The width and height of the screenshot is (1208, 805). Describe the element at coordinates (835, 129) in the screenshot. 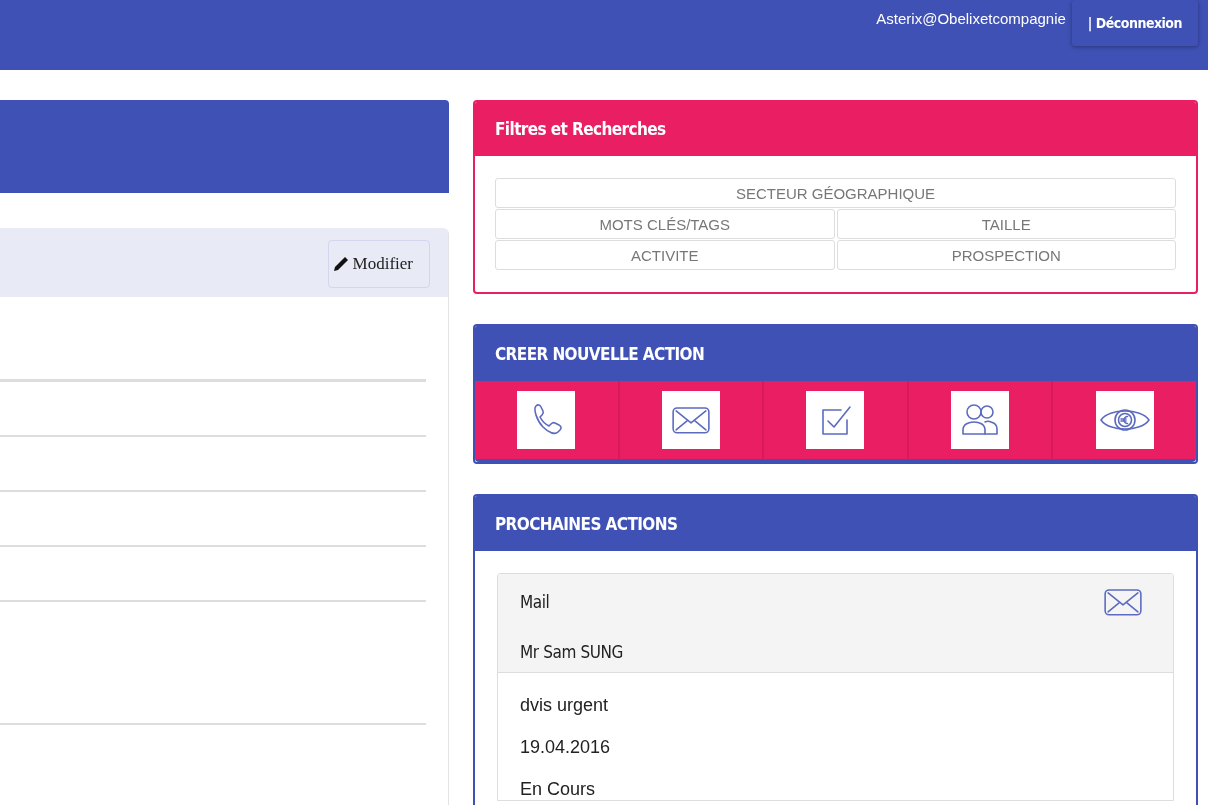

I see `panel-title: Filtres et Recherches` at that location.